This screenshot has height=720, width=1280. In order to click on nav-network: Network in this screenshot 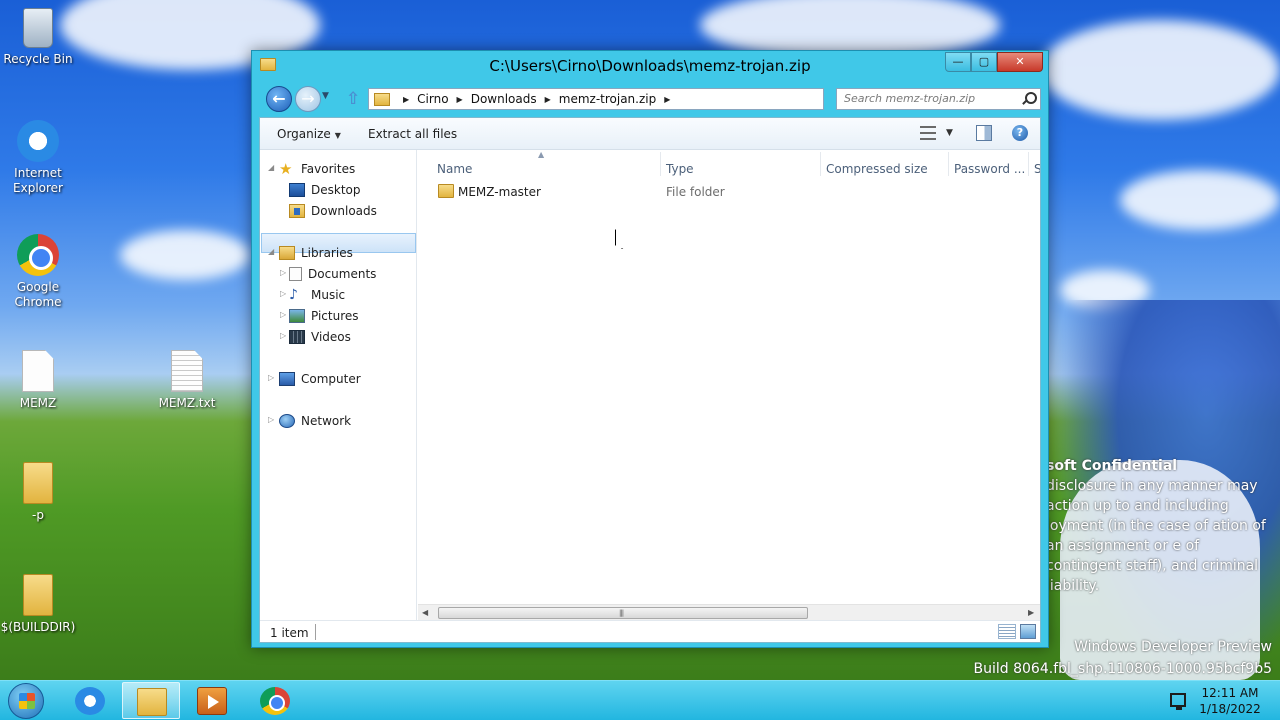, I will do `click(315, 421)`.